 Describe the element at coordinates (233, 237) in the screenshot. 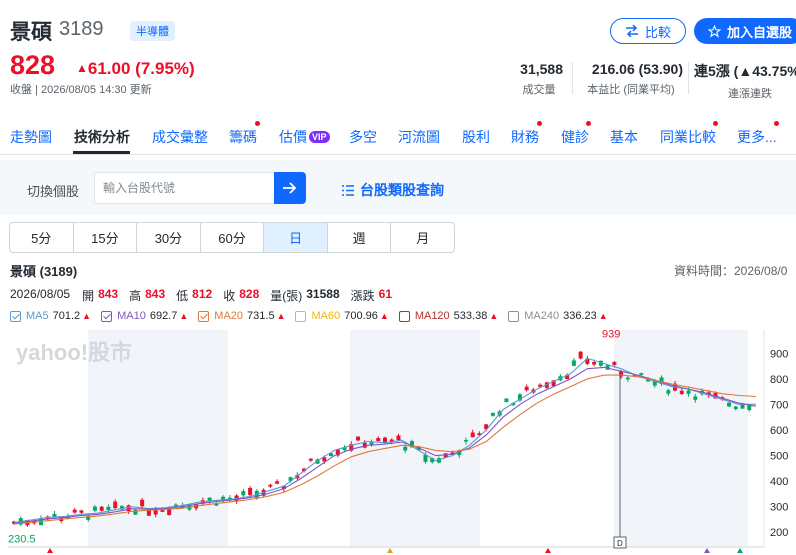

I see `period-60min: 60分` at that location.